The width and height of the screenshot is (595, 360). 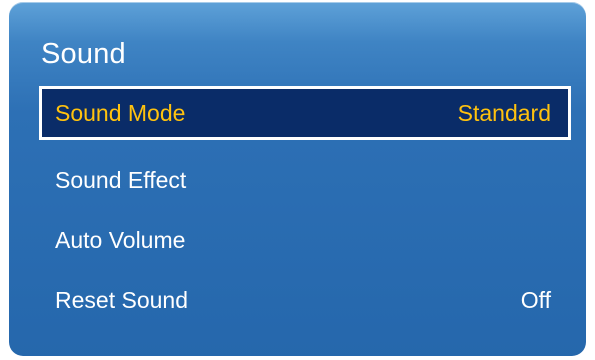 I want to click on menu-item-label: Reset Sound, so click(x=121, y=300).